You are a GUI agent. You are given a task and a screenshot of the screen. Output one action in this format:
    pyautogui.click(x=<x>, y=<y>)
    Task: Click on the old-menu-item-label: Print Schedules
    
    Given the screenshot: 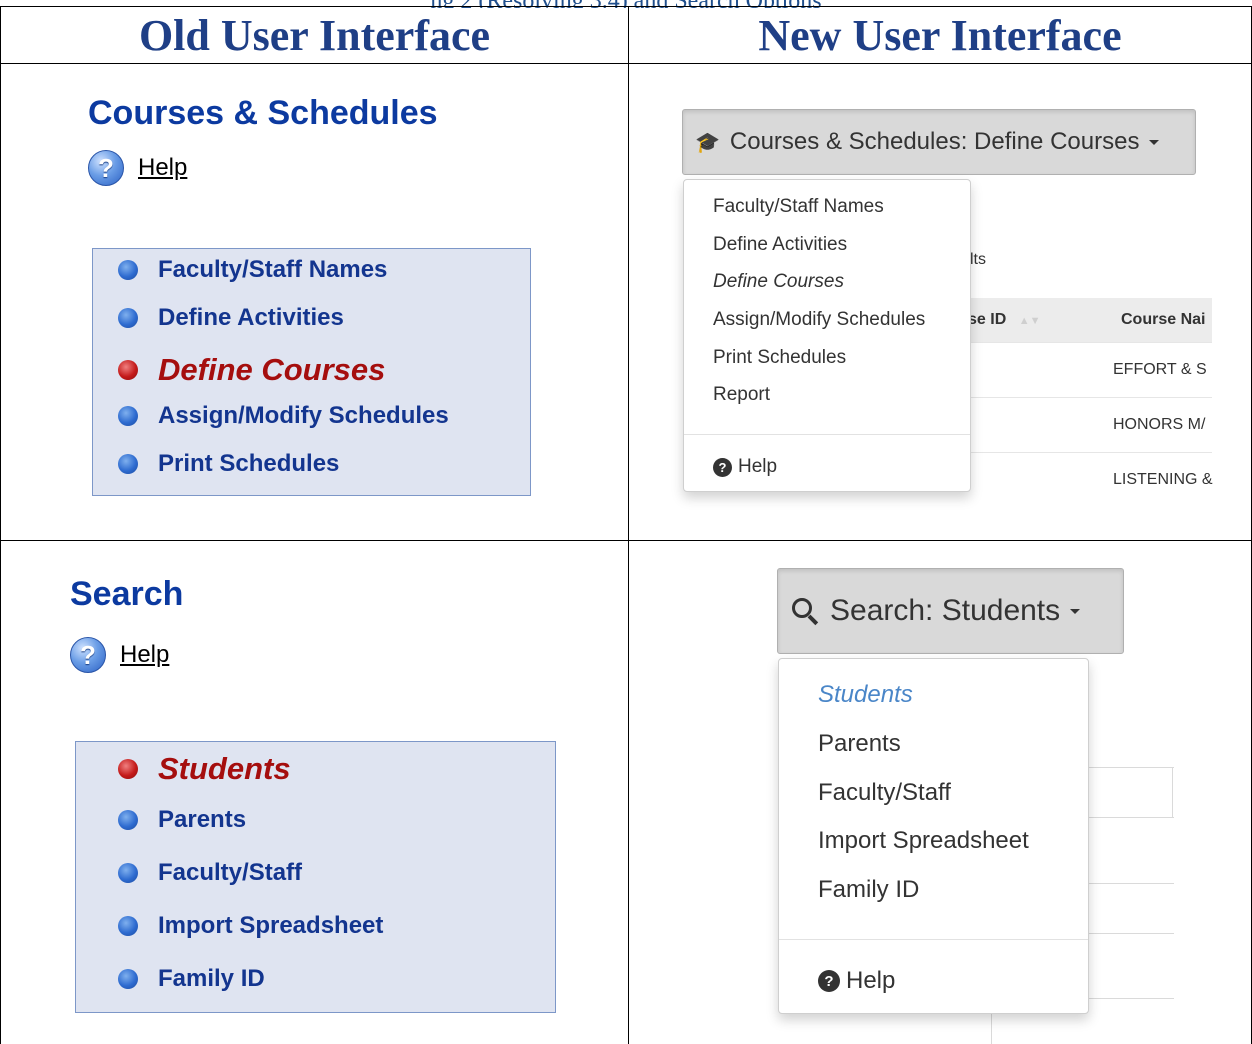 What is the action you would take?
    pyautogui.click(x=249, y=463)
    